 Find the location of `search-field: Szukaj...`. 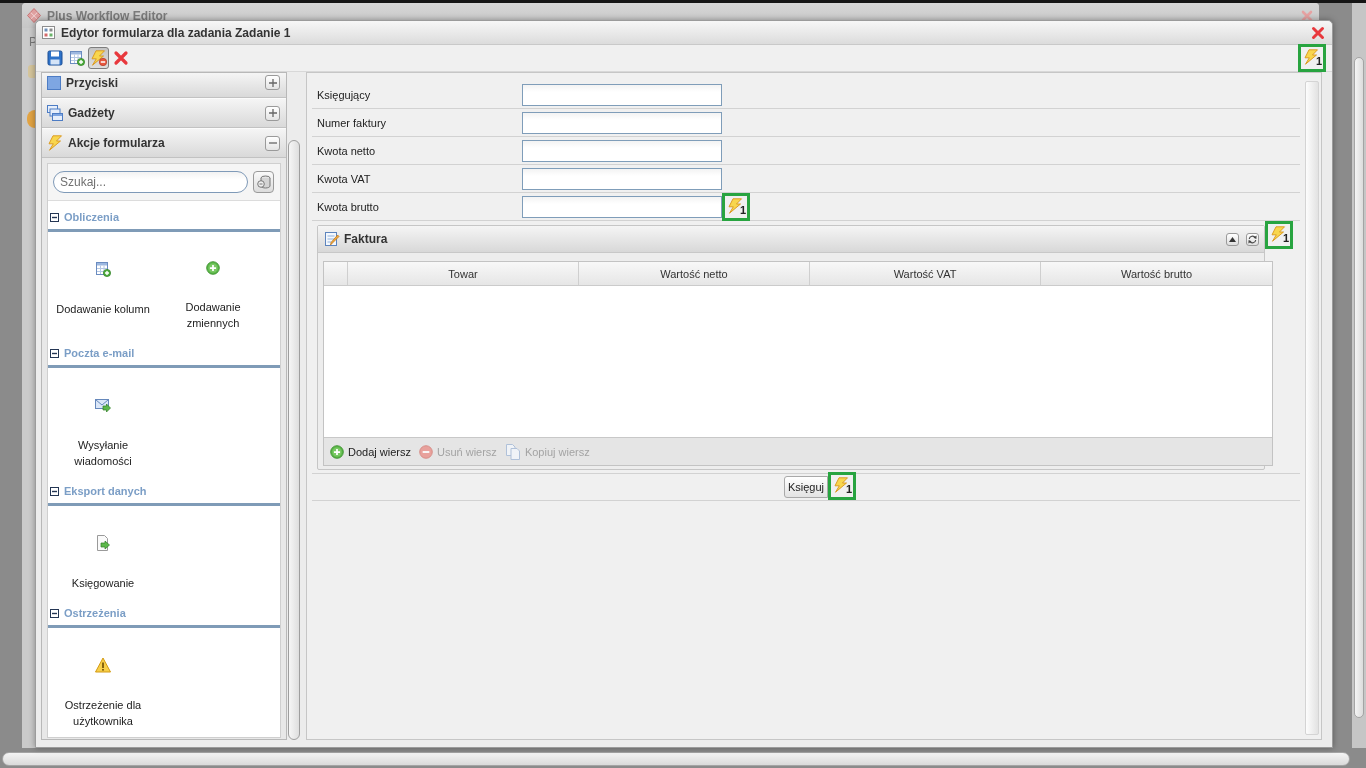

search-field: Szukaj... is located at coordinates (150, 182).